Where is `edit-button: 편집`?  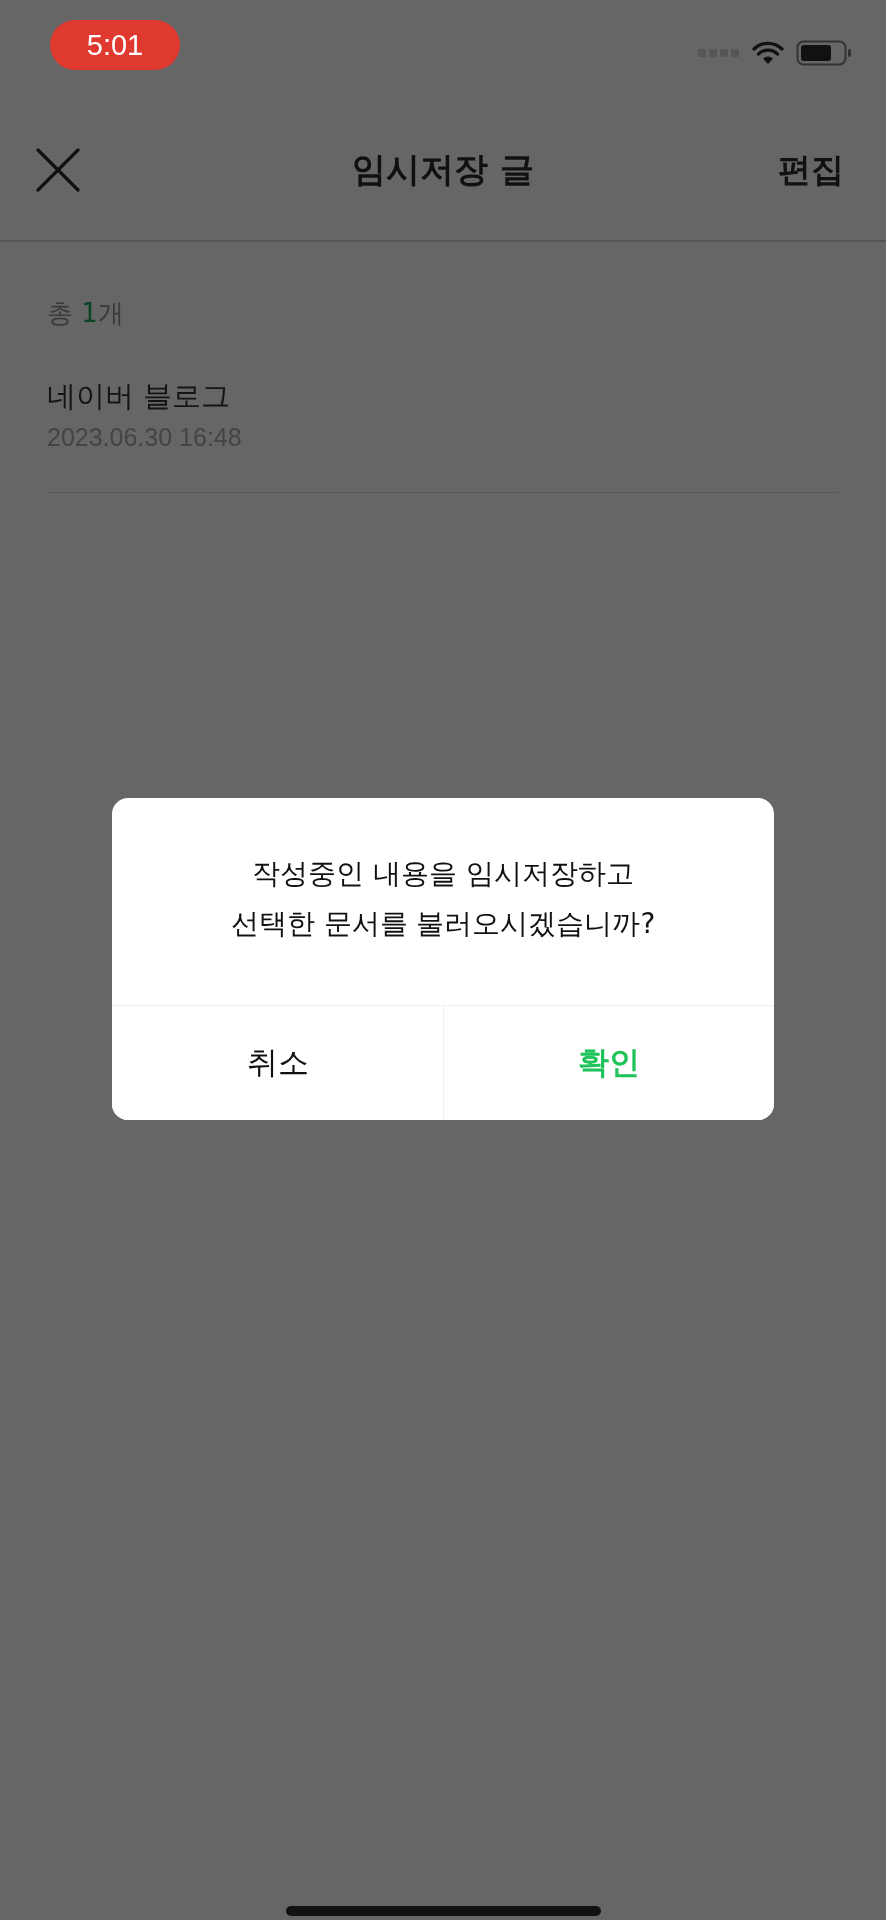
edit-button: 편집 is located at coordinates (811, 170).